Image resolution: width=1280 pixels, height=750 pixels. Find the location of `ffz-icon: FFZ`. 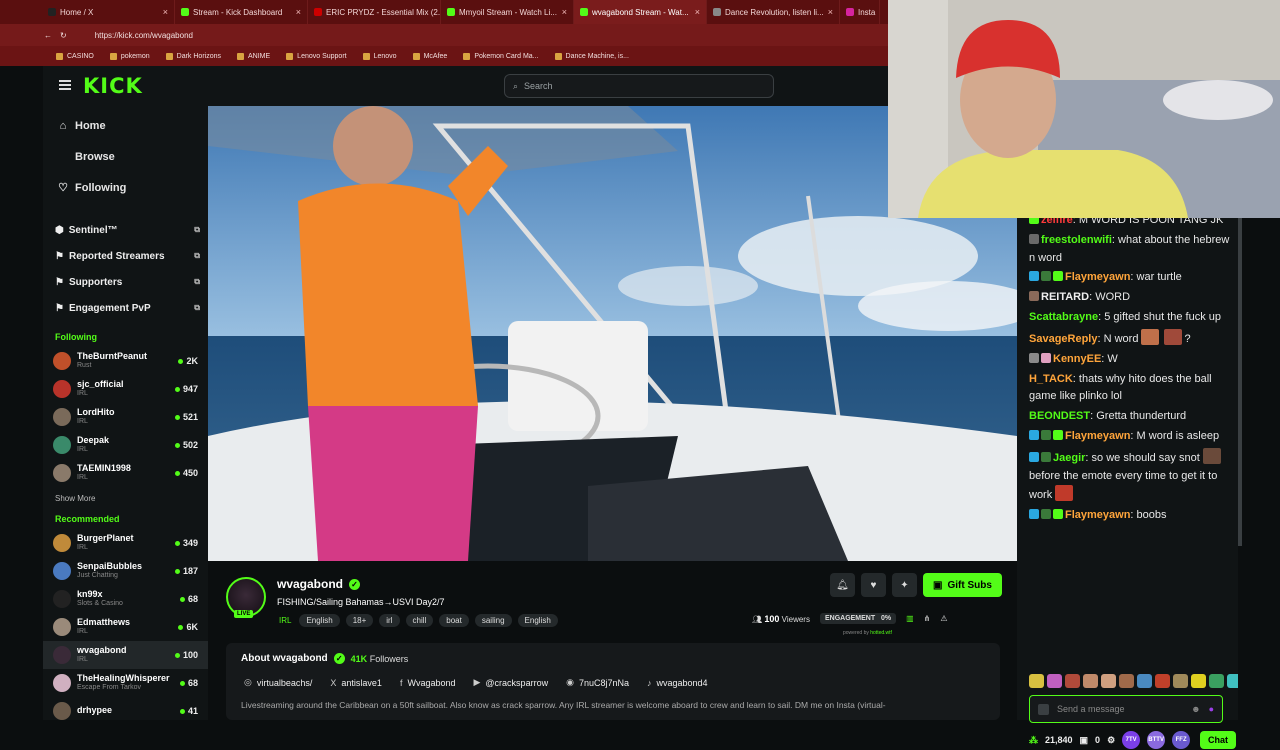

ffz-icon: FFZ is located at coordinates (1181, 740).